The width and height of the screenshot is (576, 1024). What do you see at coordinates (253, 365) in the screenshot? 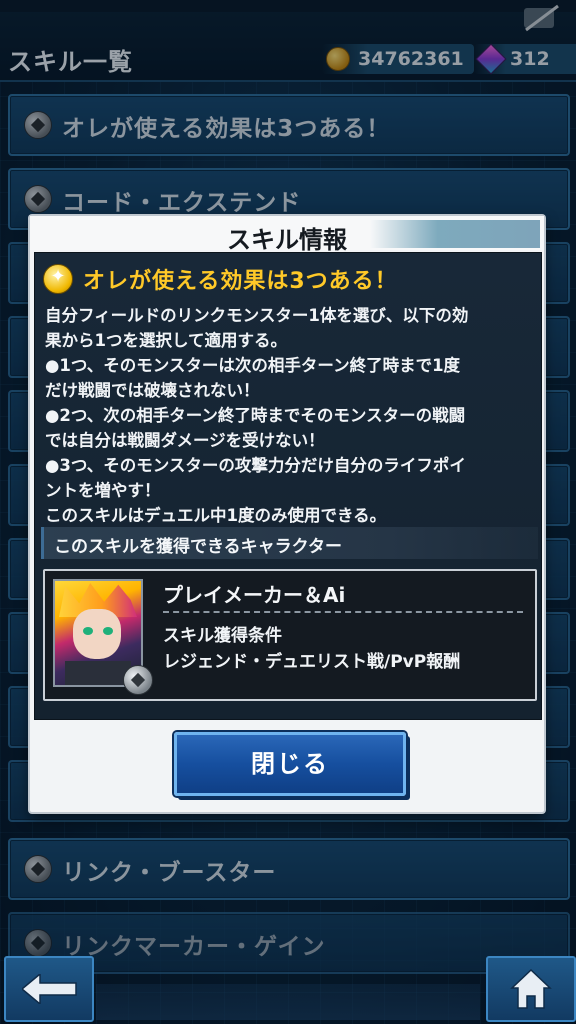
I see `description-line: ●1つ、そのモンスターは次の相手ターン終了時まで1度` at bounding box center [253, 365].